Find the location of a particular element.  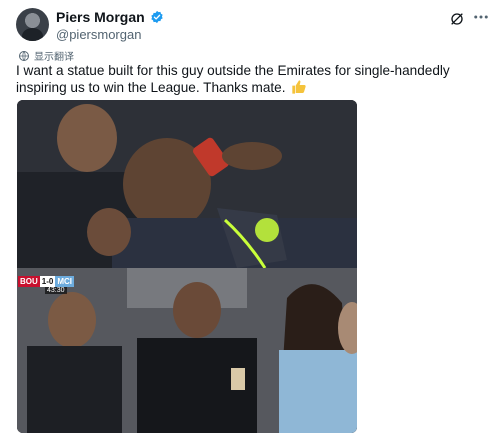

show-translation-link: 显示翻译 is located at coordinates (46, 55).